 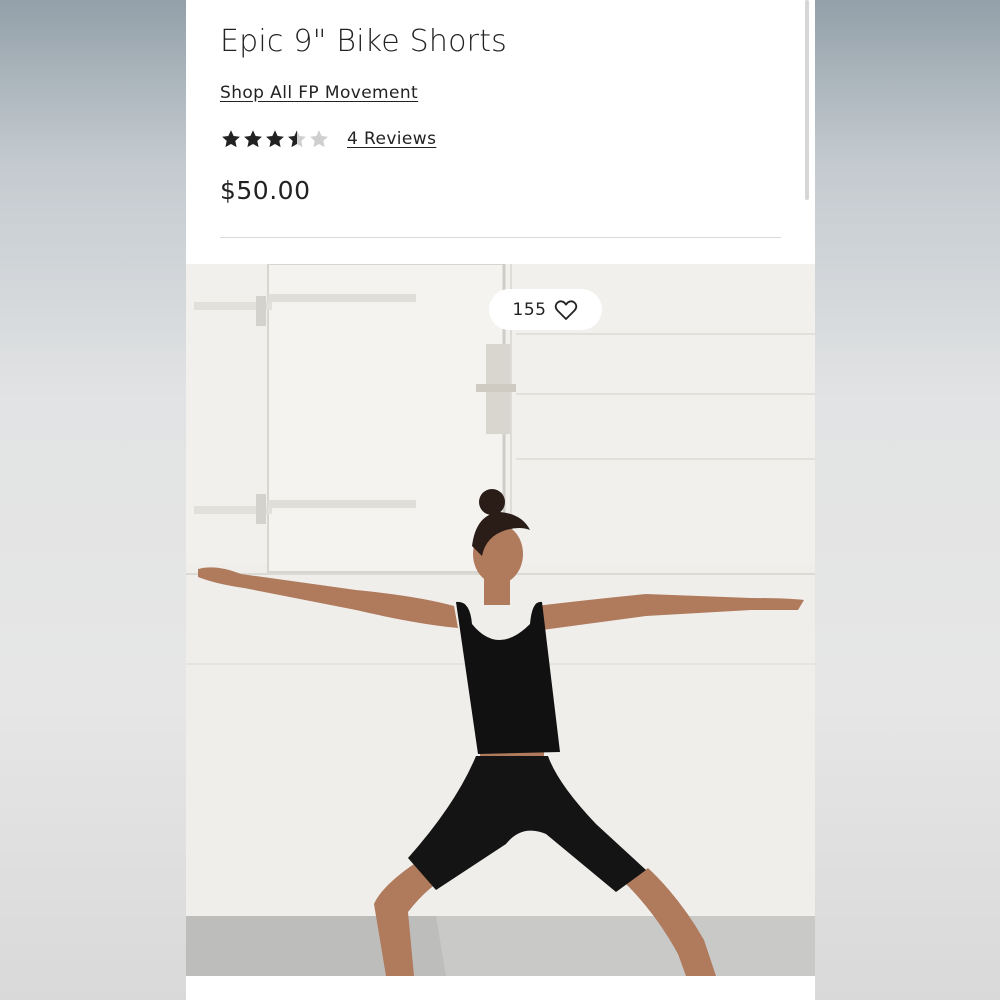 What do you see at coordinates (265, 190) in the screenshot?
I see `product-price: $50.00` at bounding box center [265, 190].